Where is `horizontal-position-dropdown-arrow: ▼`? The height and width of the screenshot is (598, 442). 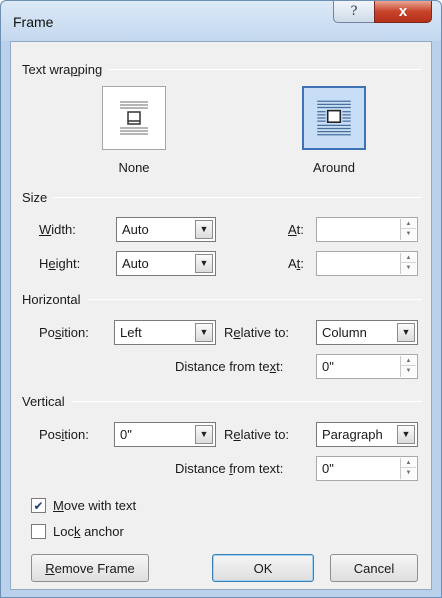
horizontal-position-dropdown-arrow: ▼ is located at coordinates (204, 332).